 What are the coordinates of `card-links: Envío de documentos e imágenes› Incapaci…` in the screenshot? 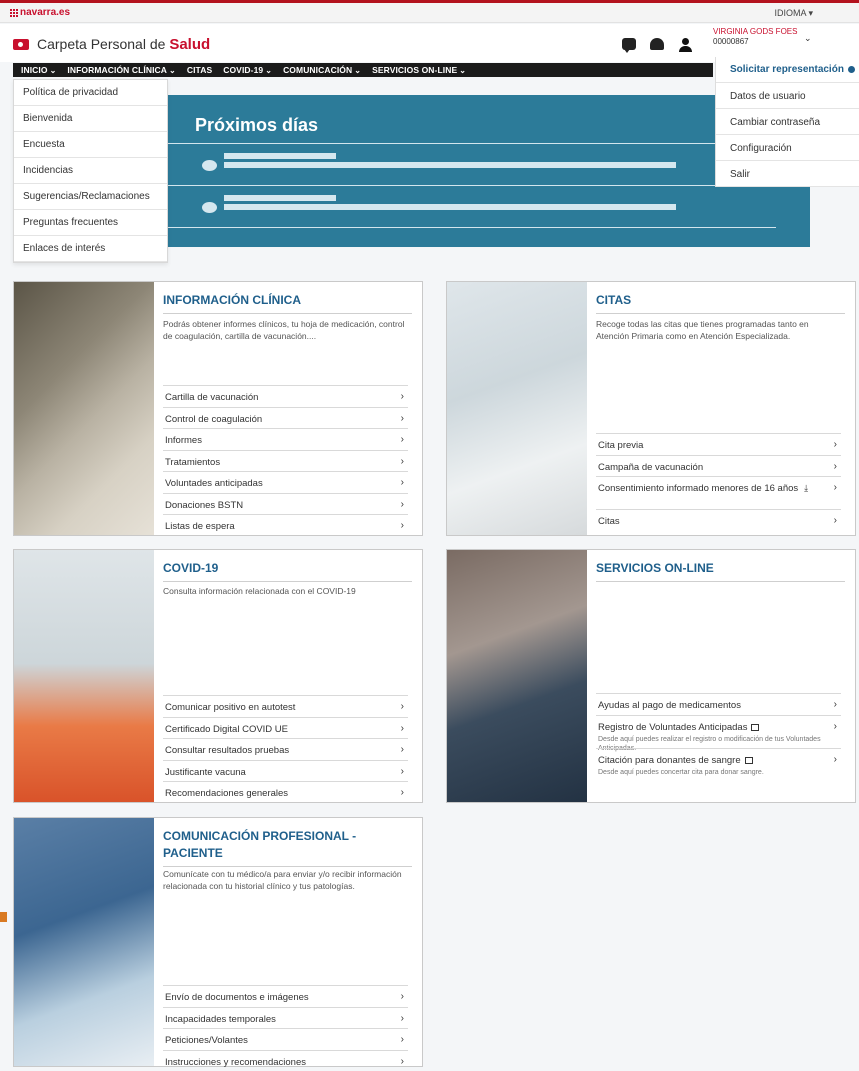 It's located at (285, 1028).